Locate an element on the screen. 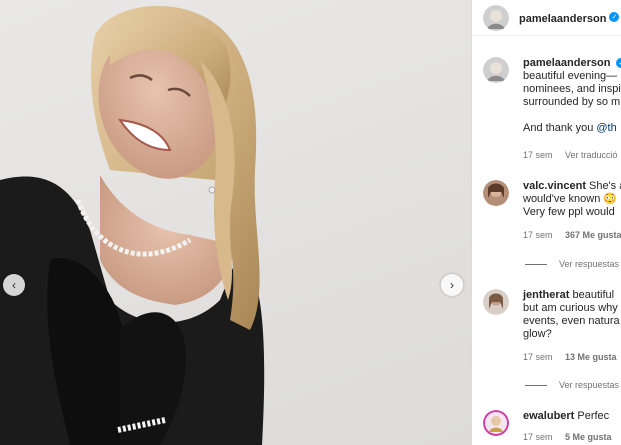 Image resolution: width=621 pixels, height=445 pixels. caption-time: 17 sem is located at coordinates (538, 155).